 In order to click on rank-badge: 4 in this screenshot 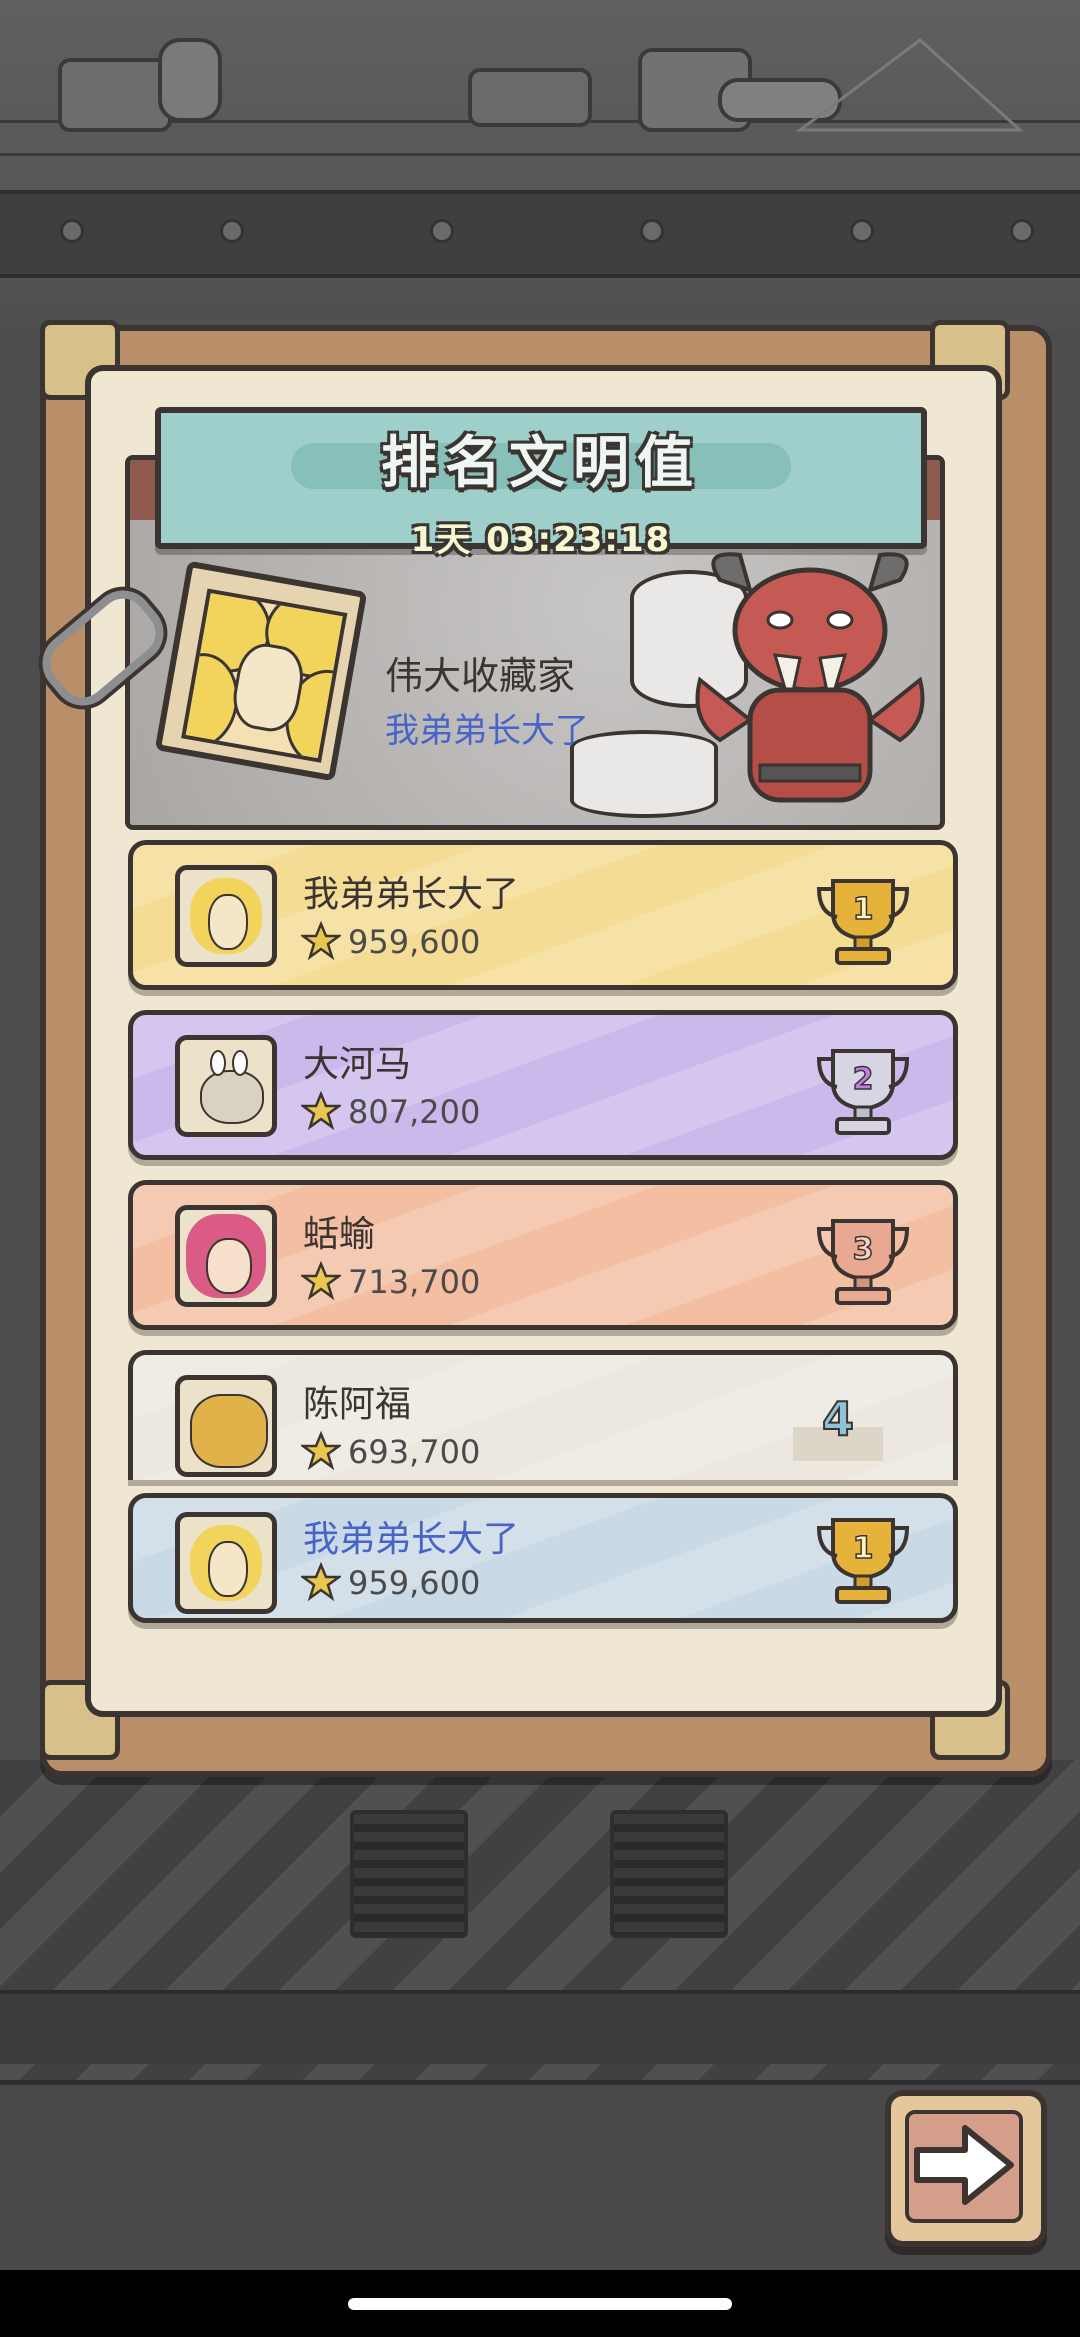, I will do `click(838, 1426)`.